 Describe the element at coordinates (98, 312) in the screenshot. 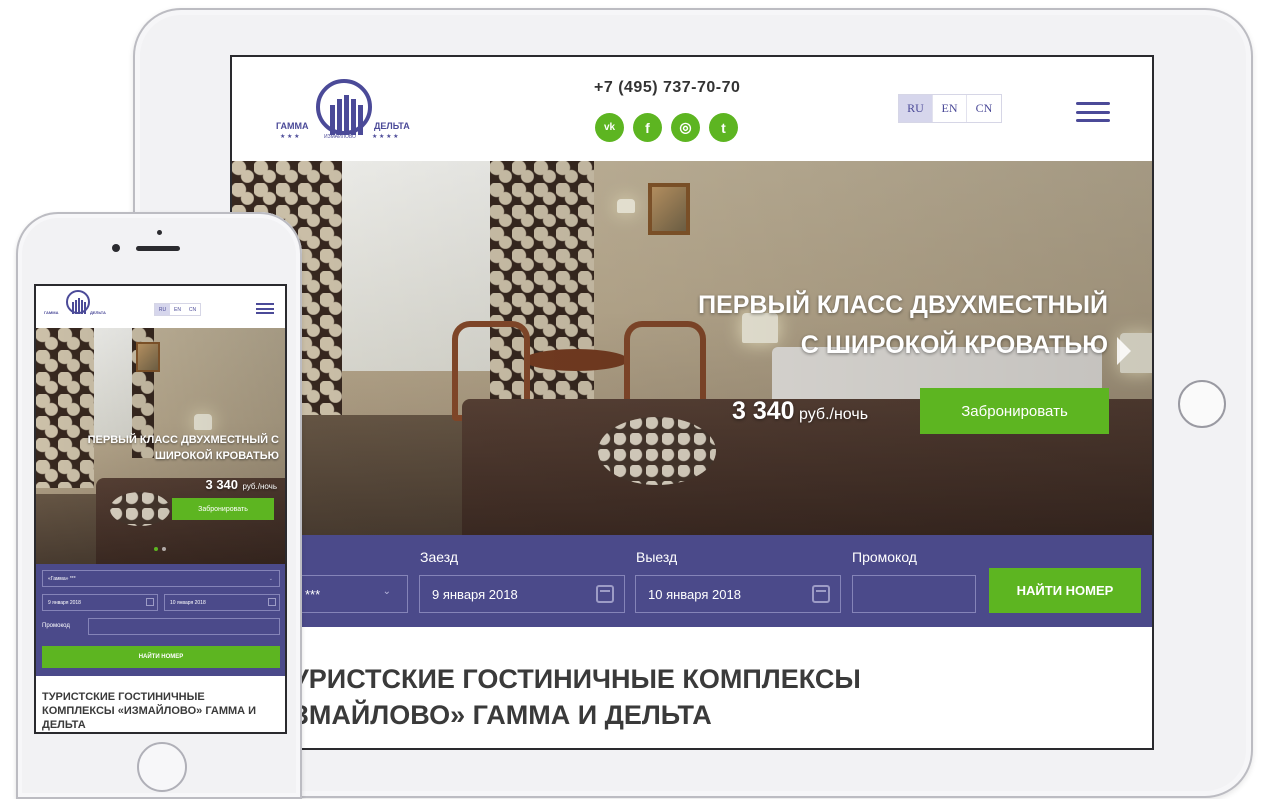

I see `mobile-logo-right-text: ДЕЛЬТА` at that location.